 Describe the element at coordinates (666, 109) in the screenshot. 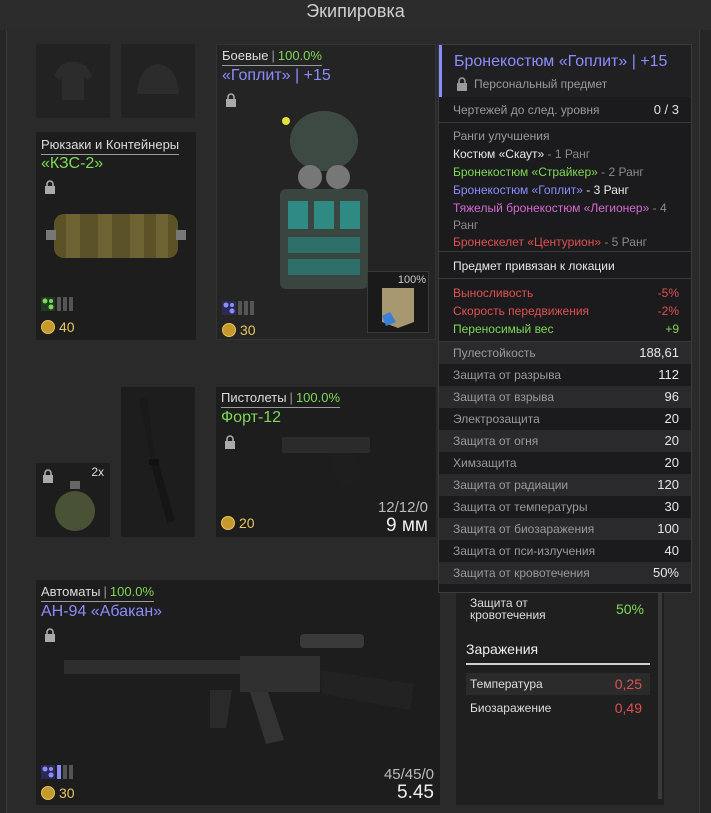

I see `blueprints-value: 0 / 3` at that location.